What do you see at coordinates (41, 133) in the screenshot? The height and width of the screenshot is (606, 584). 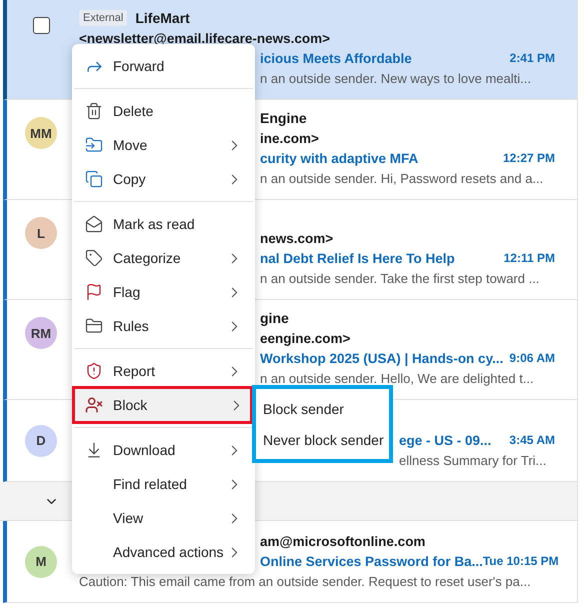 I see `avatar: MM` at bounding box center [41, 133].